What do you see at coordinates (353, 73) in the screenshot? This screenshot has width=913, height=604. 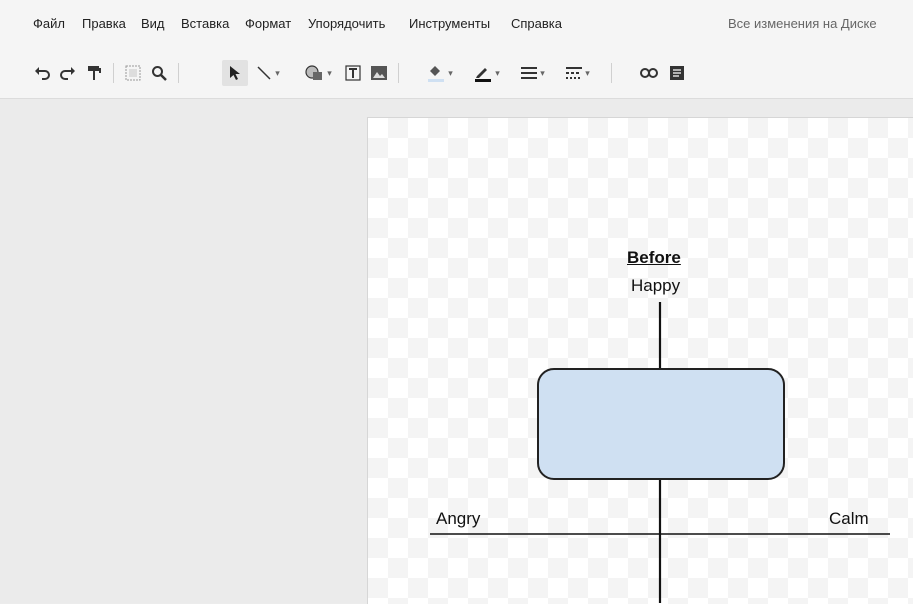 I see `text-box-icon` at bounding box center [353, 73].